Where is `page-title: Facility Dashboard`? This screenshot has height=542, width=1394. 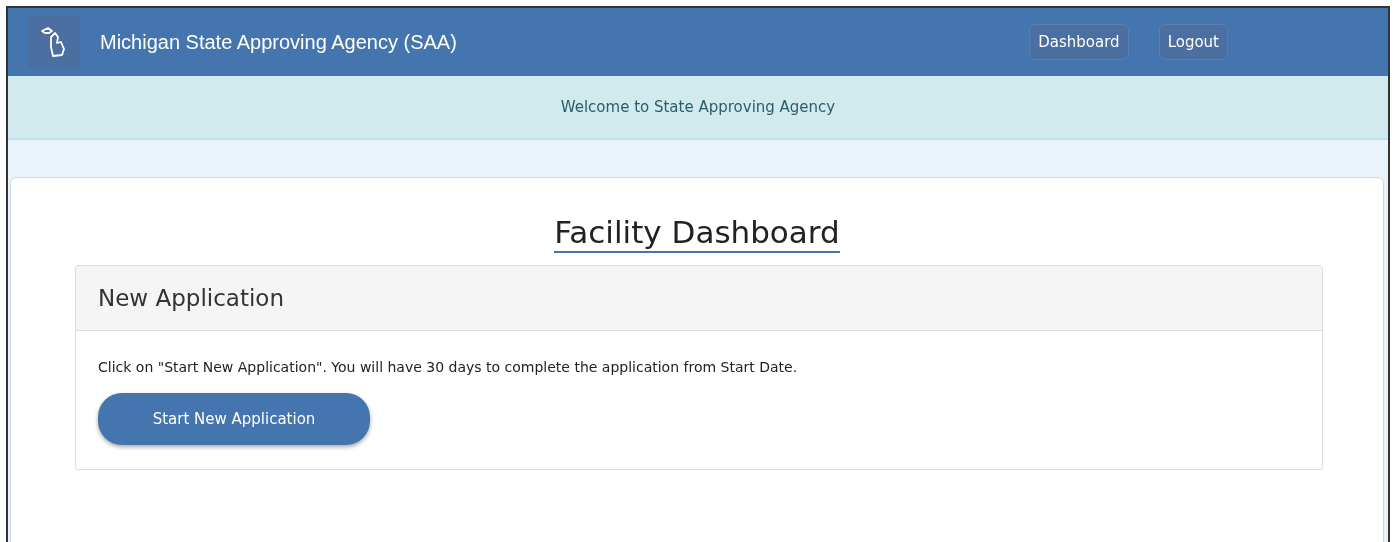
page-title: Facility Dashboard is located at coordinates (697, 233).